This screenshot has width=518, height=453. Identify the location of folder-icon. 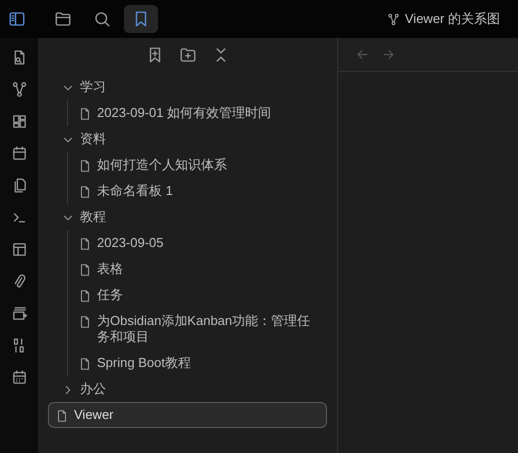
(63, 19).